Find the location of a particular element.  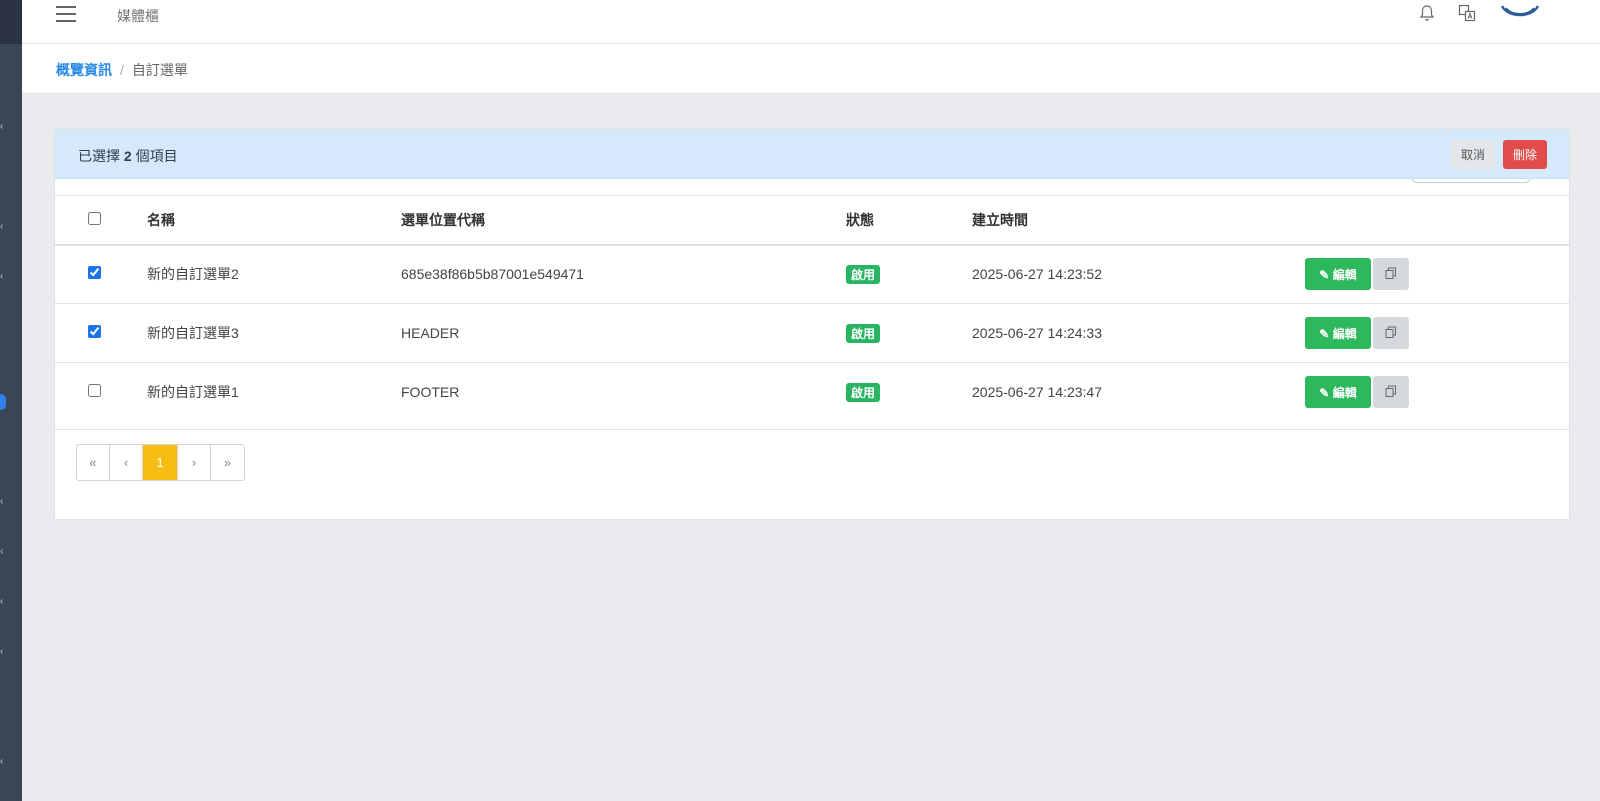

bell-icon is located at coordinates (1427, 15).